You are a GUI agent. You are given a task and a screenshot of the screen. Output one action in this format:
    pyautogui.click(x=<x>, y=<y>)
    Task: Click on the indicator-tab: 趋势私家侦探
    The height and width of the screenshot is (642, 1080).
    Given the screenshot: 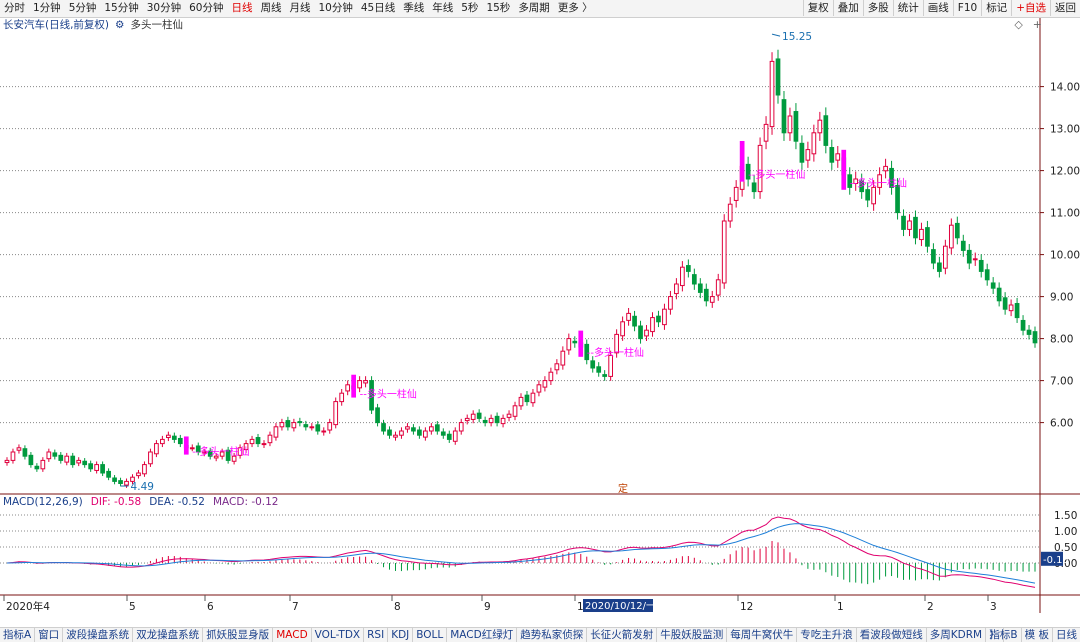 What is the action you would take?
    pyautogui.click(x=552, y=635)
    